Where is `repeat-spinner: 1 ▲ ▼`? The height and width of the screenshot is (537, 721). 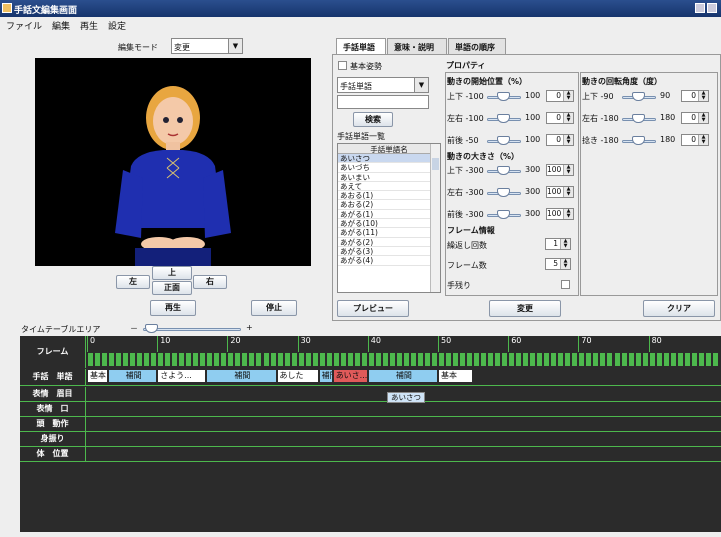 repeat-spinner: 1 ▲ ▼ is located at coordinates (558, 244).